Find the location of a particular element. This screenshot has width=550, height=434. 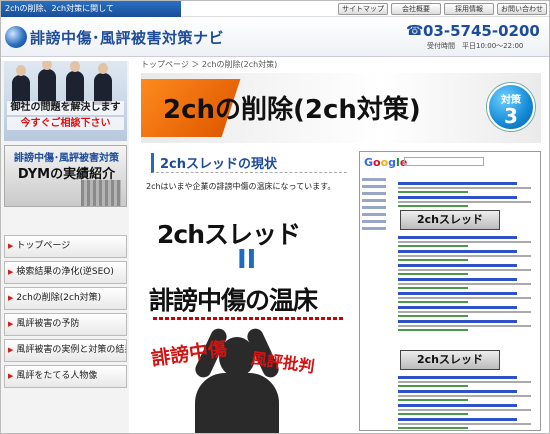

building-image is located at coordinates (101, 193).